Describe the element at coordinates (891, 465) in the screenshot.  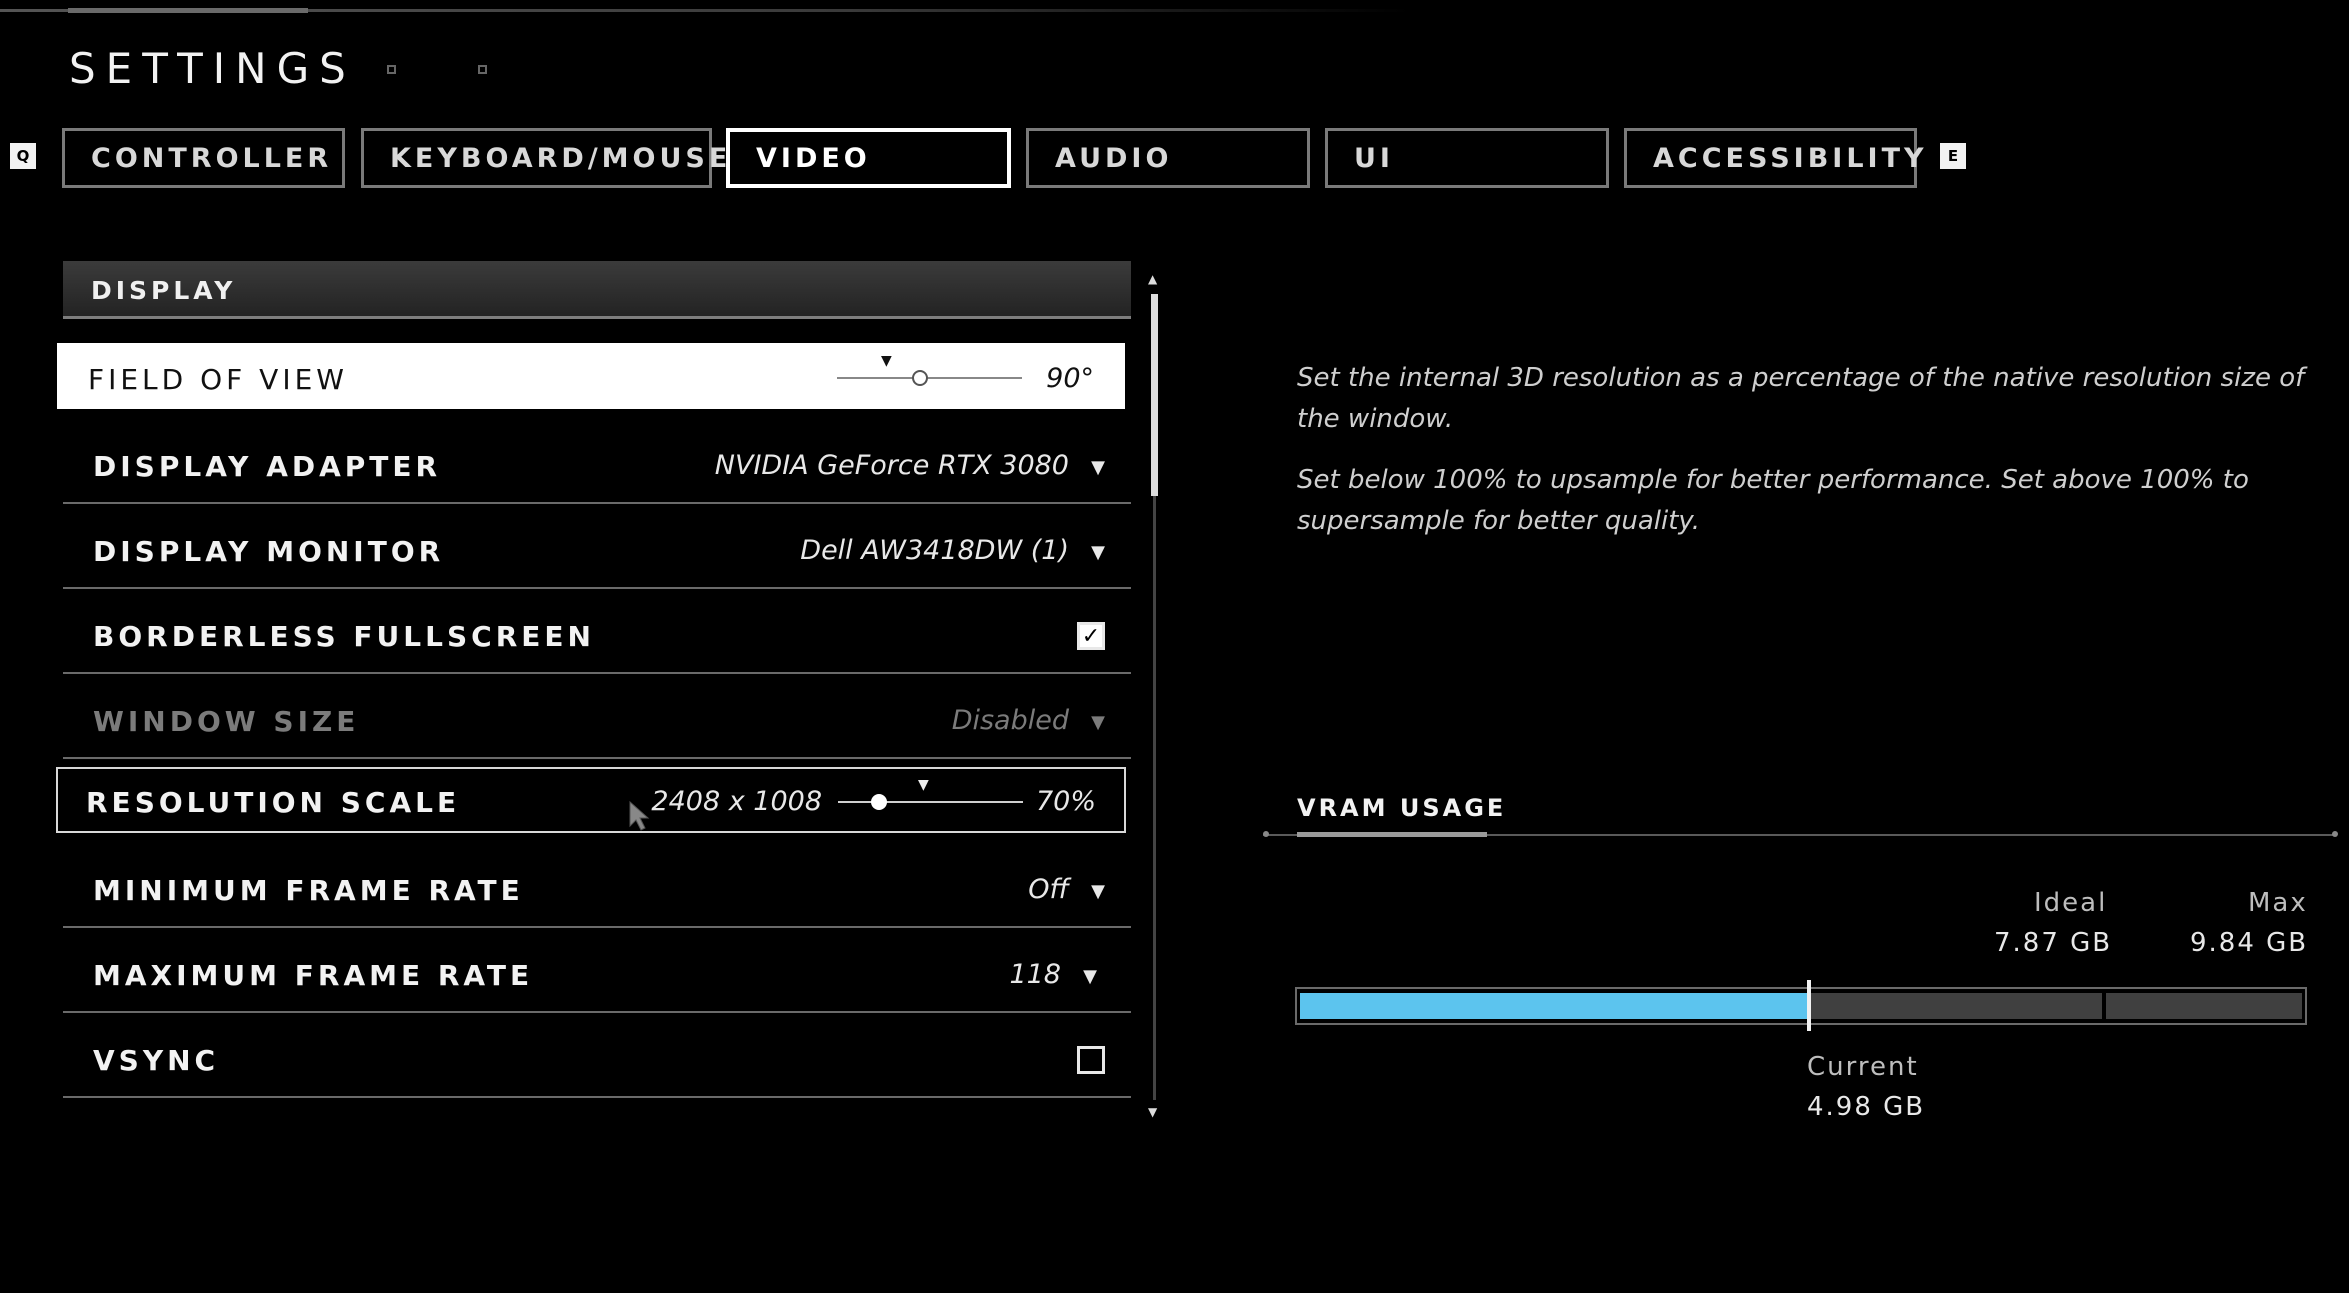
I see `adapter-value: NVIDIA GeForce RTX 3080` at that location.